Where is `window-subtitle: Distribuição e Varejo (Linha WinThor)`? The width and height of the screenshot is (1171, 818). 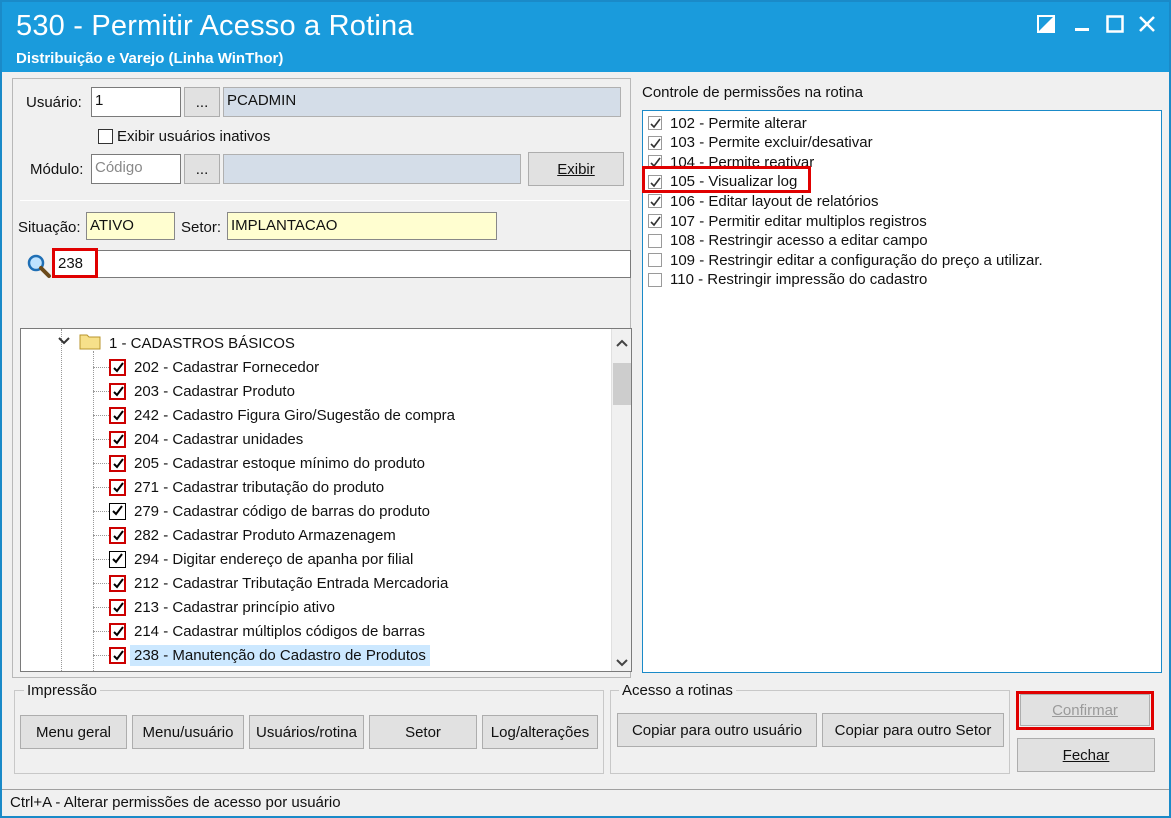
window-subtitle: Distribuição e Varejo (Linha WinThor) is located at coordinates (150, 58).